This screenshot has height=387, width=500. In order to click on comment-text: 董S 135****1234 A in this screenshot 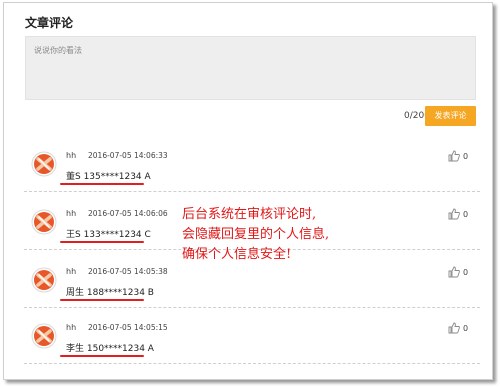, I will do `click(108, 177)`.